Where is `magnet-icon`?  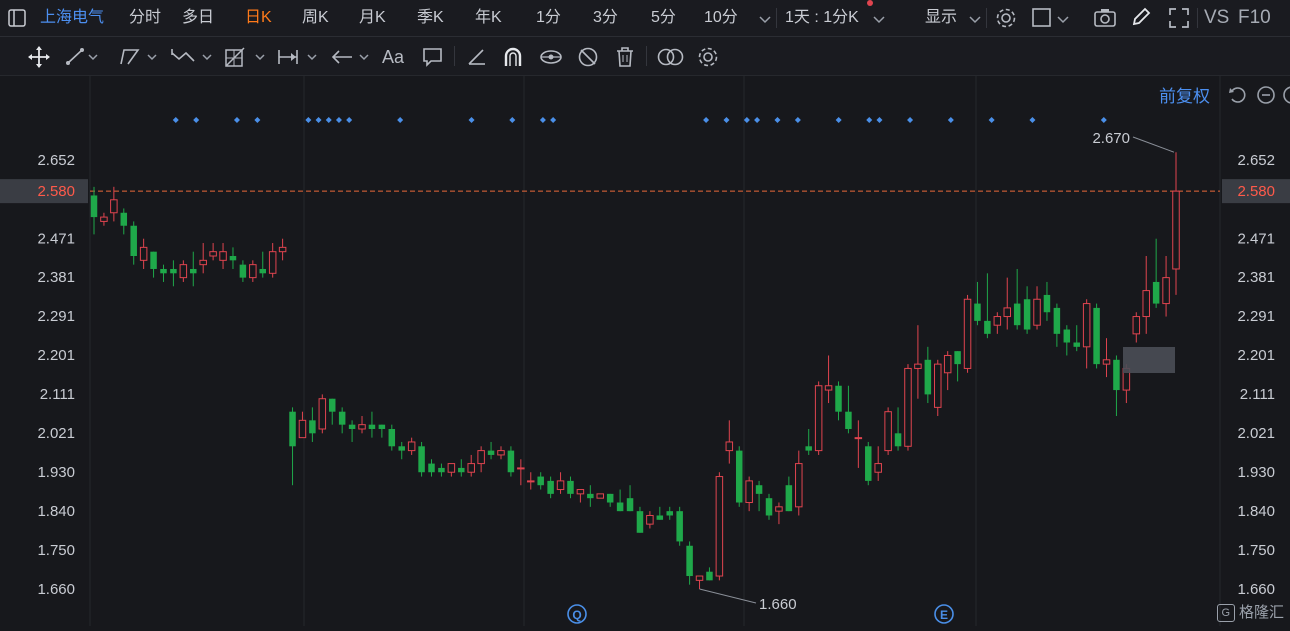 magnet-icon is located at coordinates (513, 59).